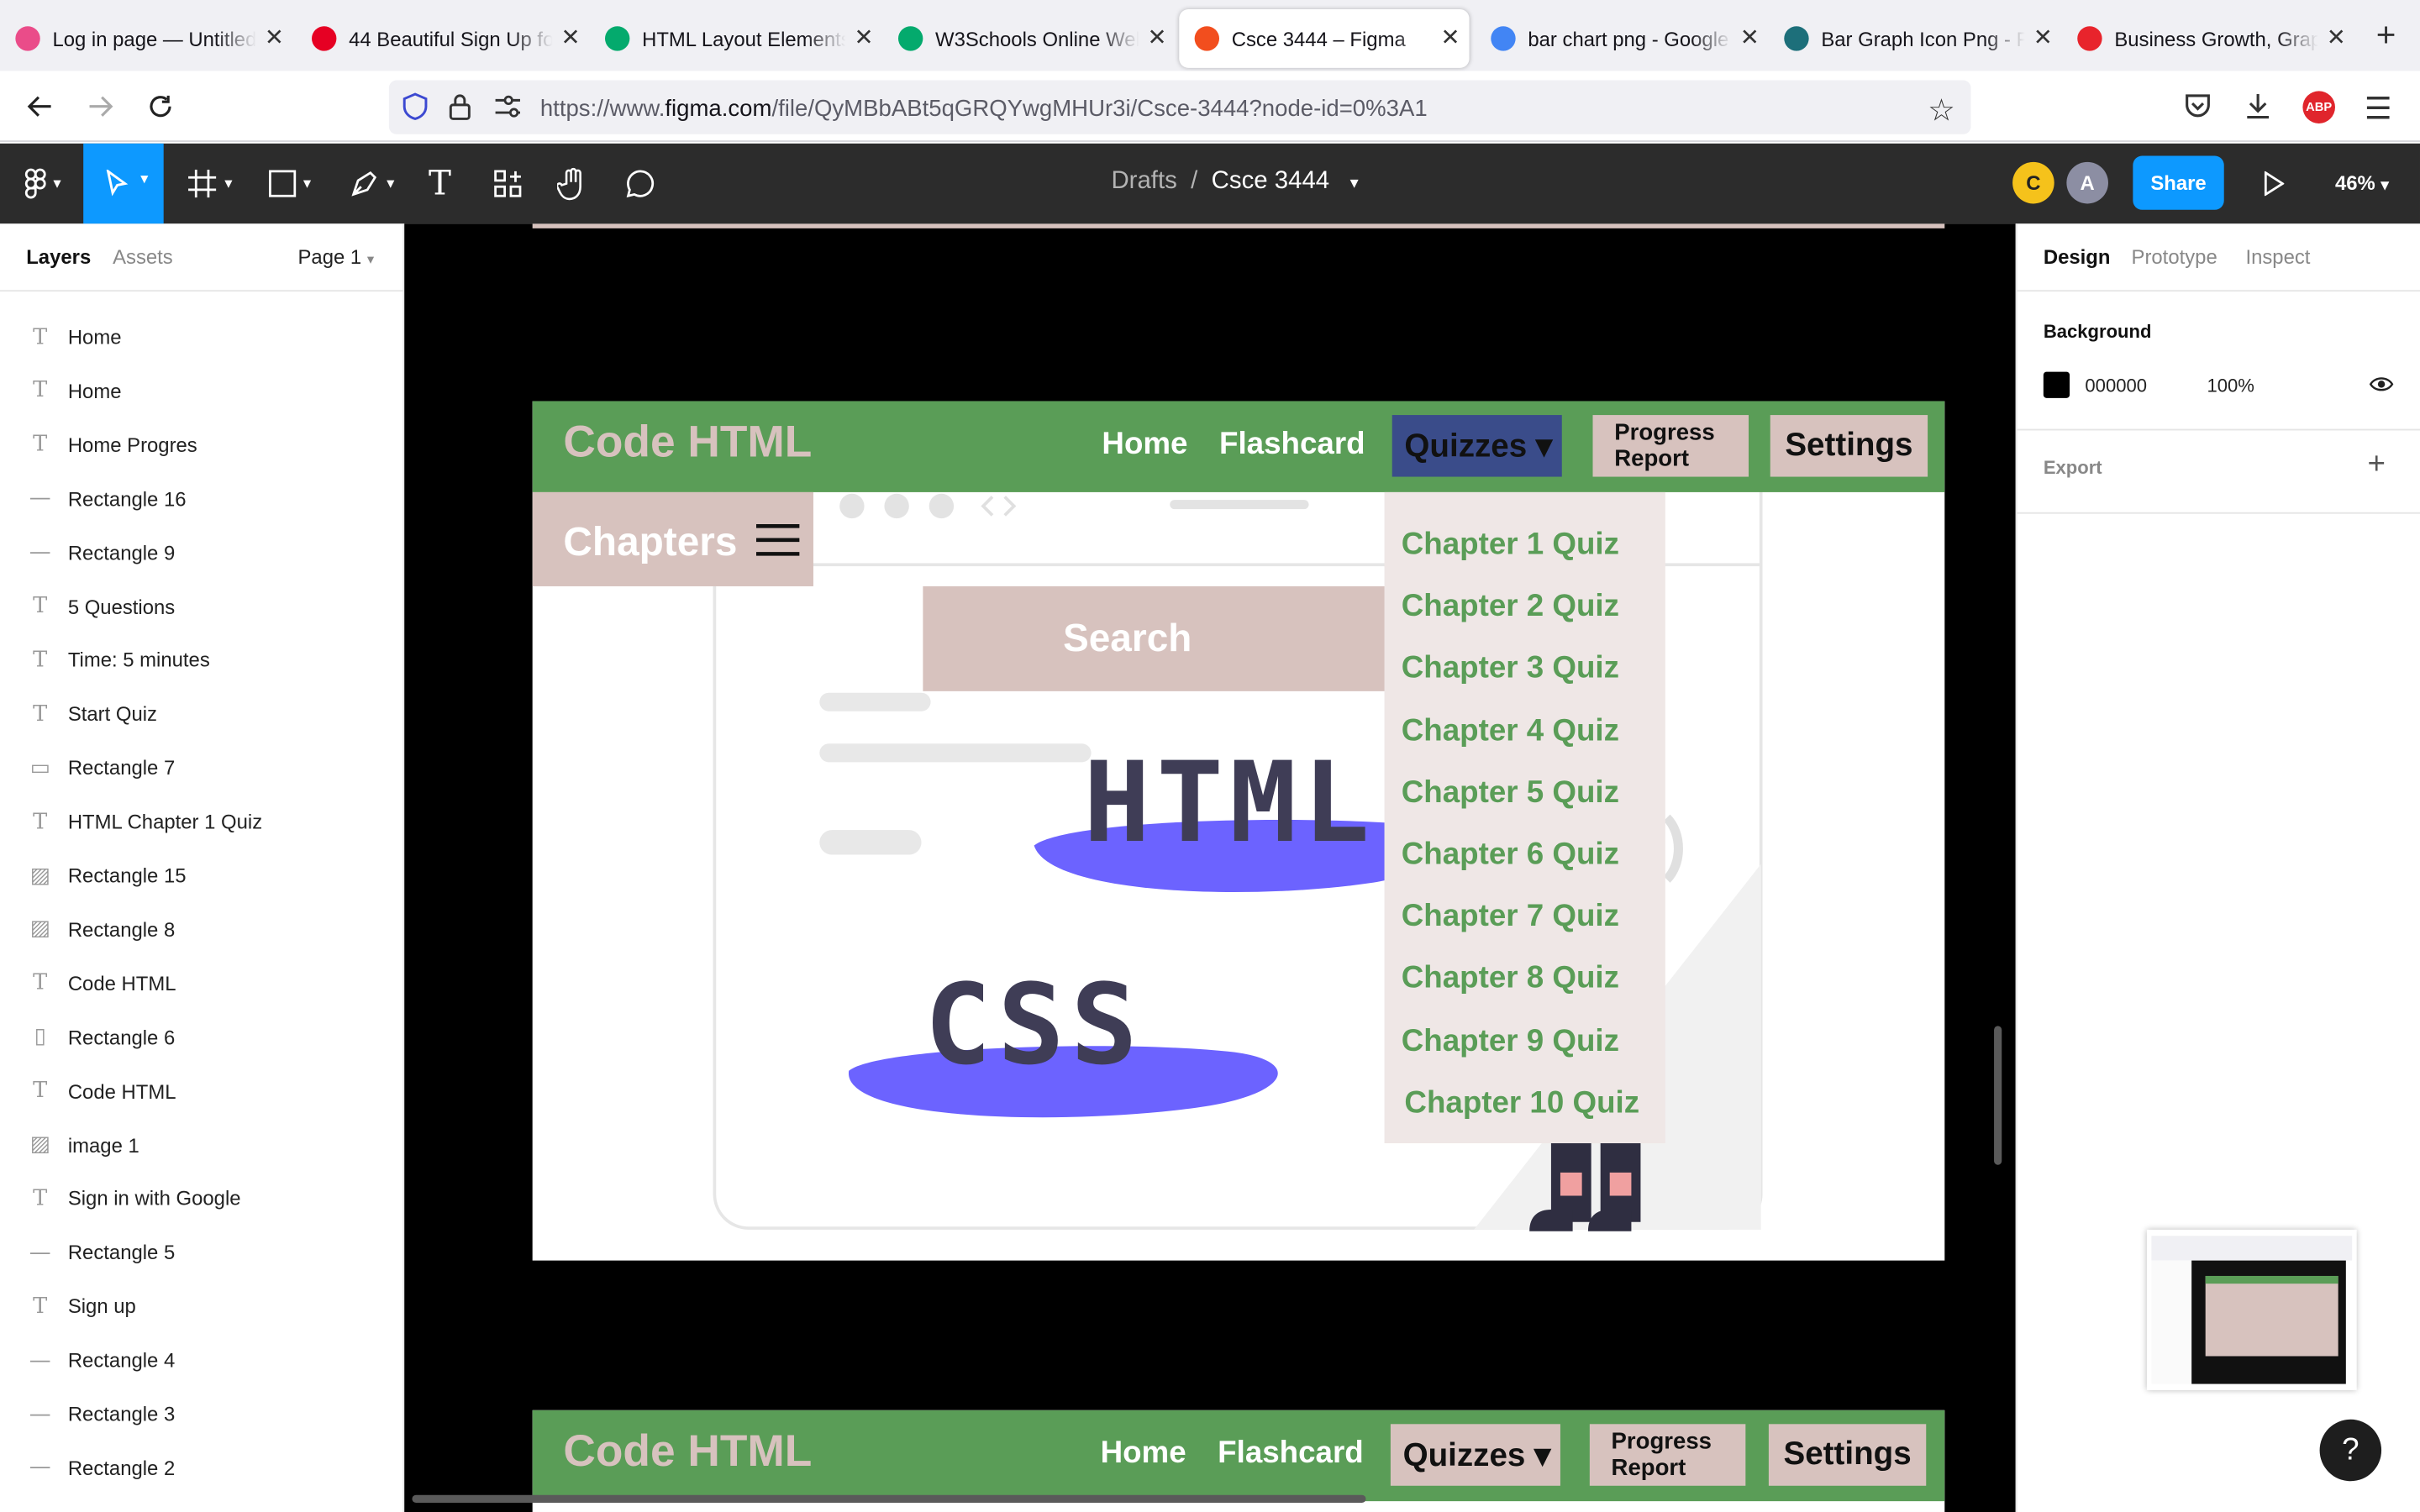 Image resolution: width=2420 pixels, height=1512 pixels. I want to click on quiz-menu-item: Chapter 3 Quiz, so click(1510, 669).